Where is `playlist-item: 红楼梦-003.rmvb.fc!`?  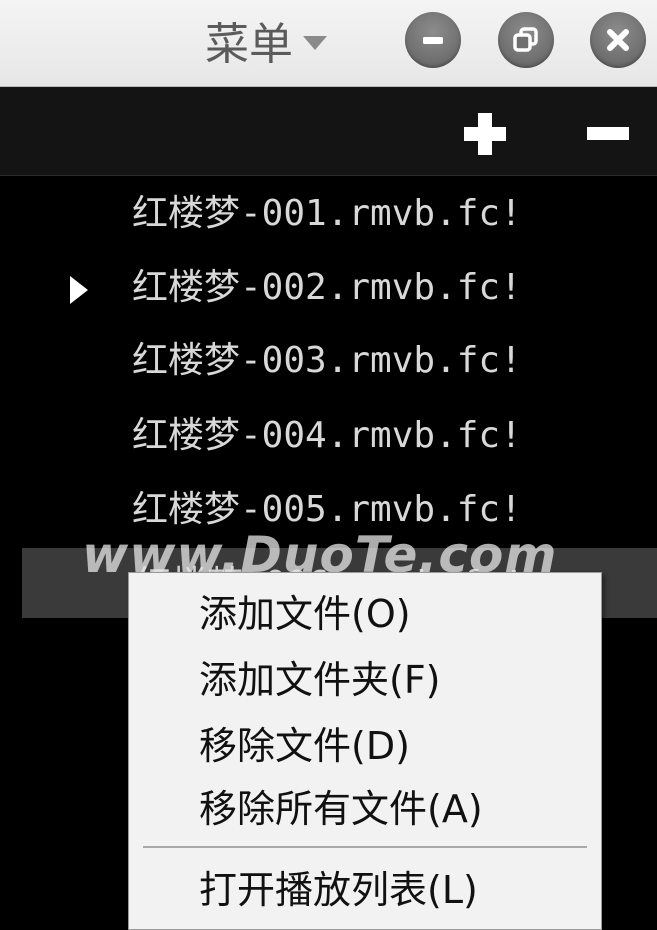 playlist-item: 红楼梦-003.rmvb.fc! is located at coordinates (327, 361).